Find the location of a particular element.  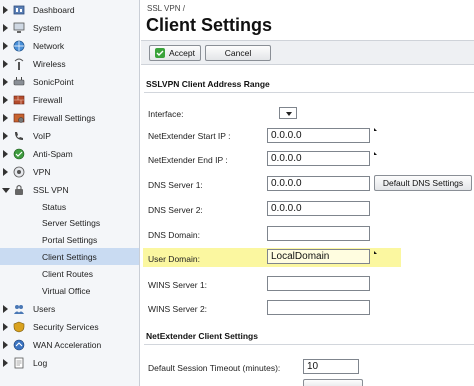

sidebar-item-label: SonicPoint is located at coordinates (53, 81).